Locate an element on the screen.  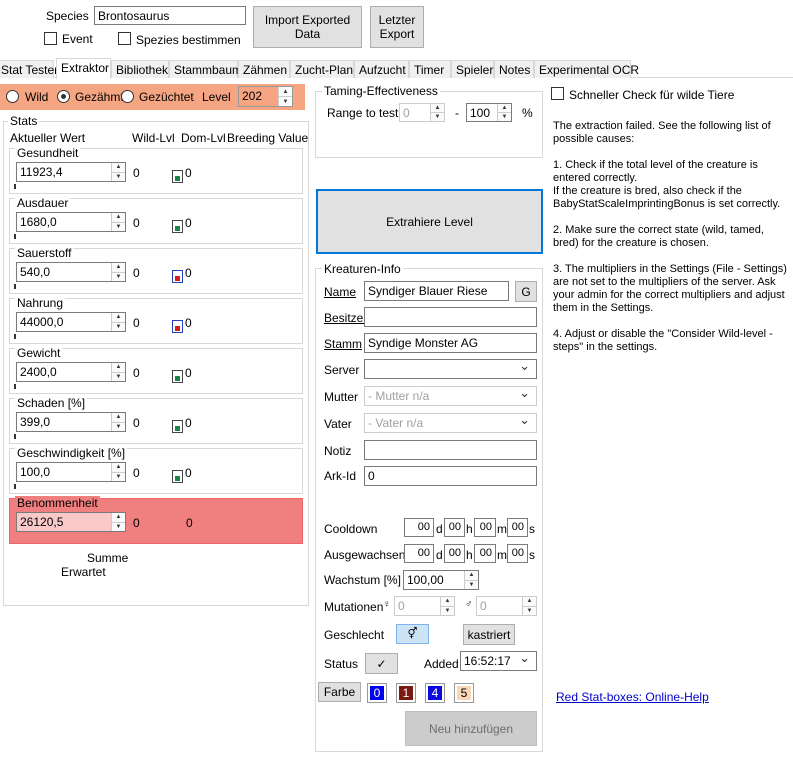
color-button: Farbe is located at coordinates (339, 692).